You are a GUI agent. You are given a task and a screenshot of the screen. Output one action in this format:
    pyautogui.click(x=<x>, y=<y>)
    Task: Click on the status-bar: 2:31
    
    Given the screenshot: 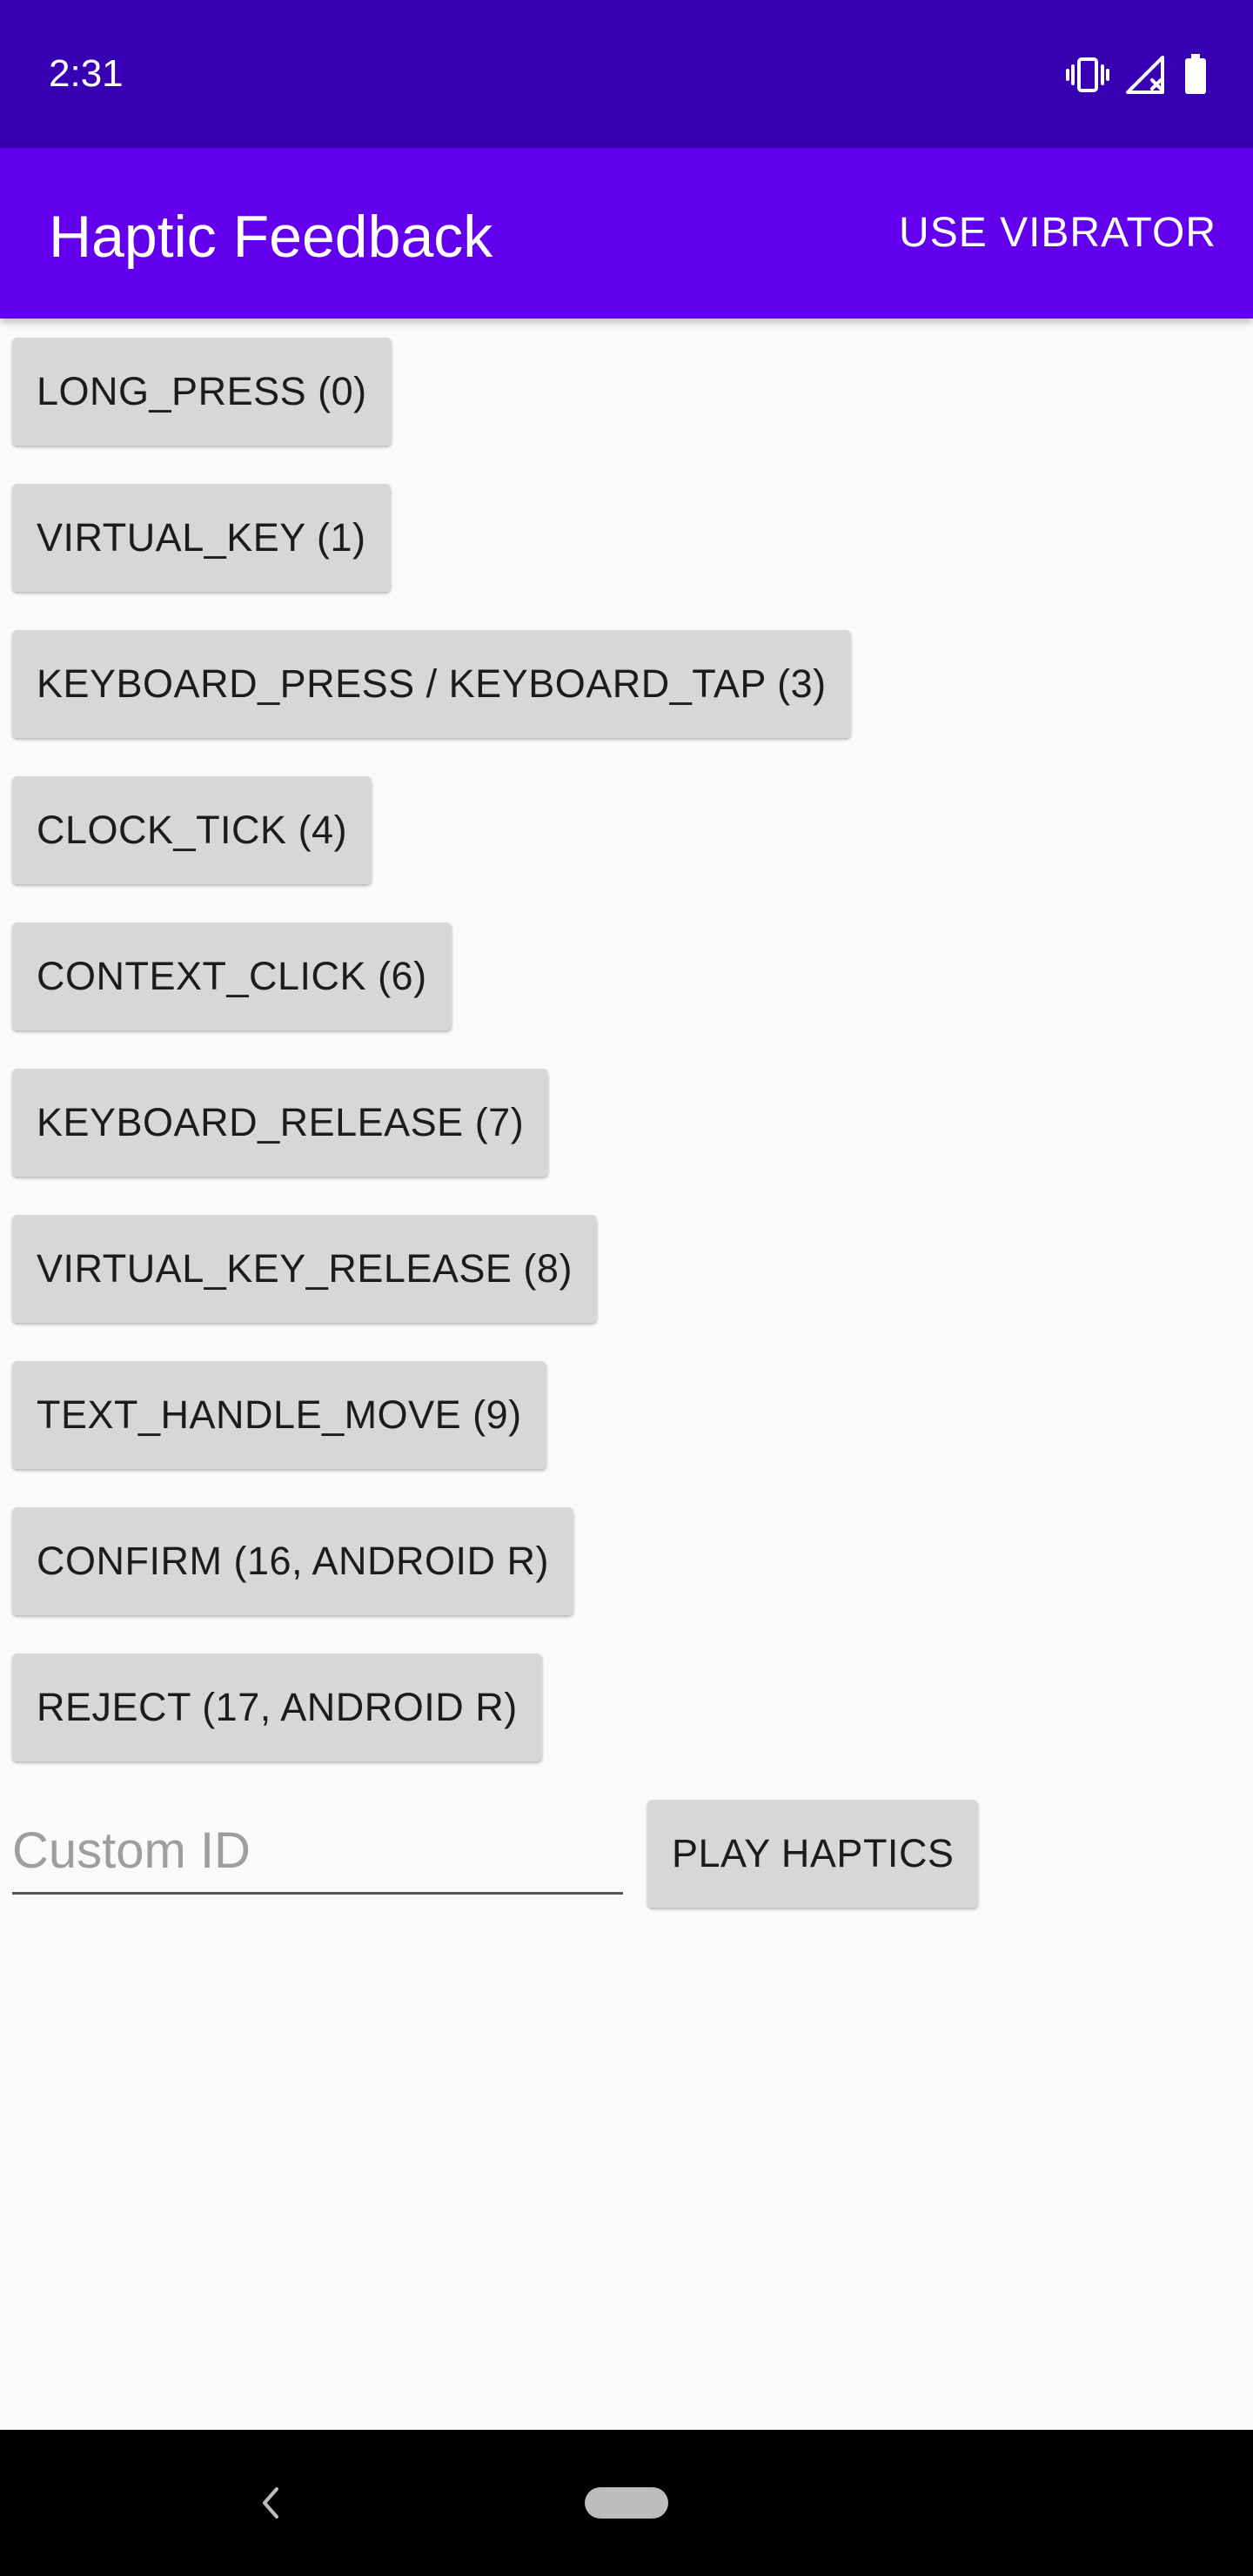 What is the action you would take?
    pyautogui.click(x=626, y=74)
    